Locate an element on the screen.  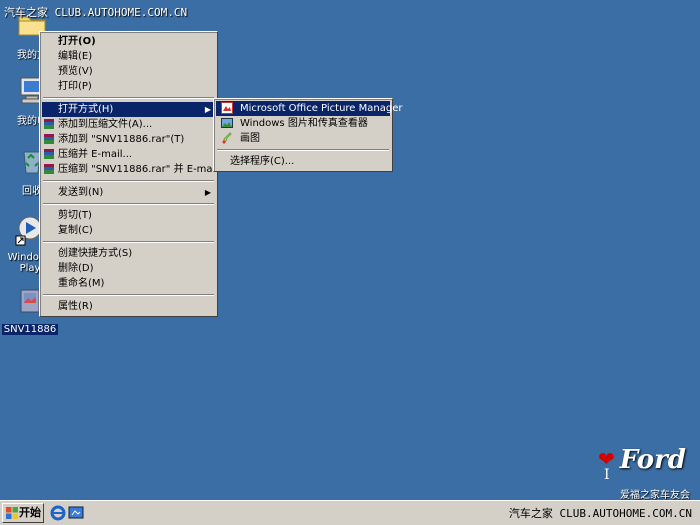
watermark-top: 汽车之家 CLUB.AUTOHOME.COM.CN is located at coordinates (96, 12).